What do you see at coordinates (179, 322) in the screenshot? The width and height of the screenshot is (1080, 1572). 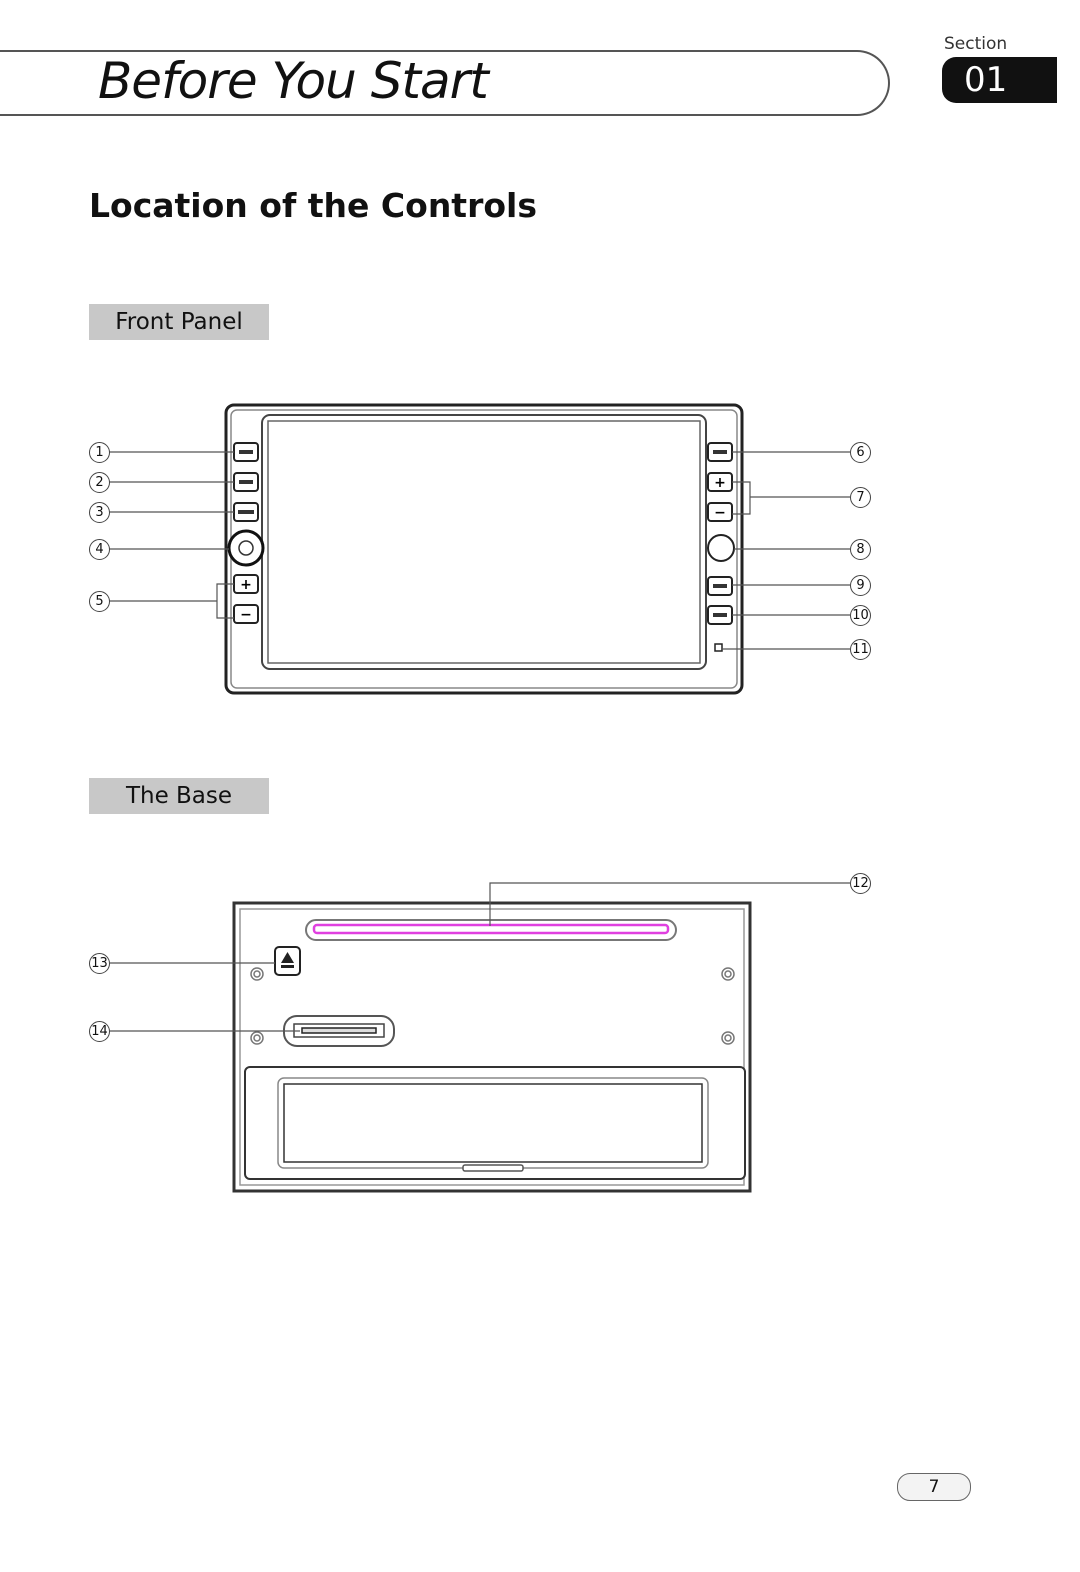 I see `front-panel-label: Front Panel` at bounding box center [179, 322].